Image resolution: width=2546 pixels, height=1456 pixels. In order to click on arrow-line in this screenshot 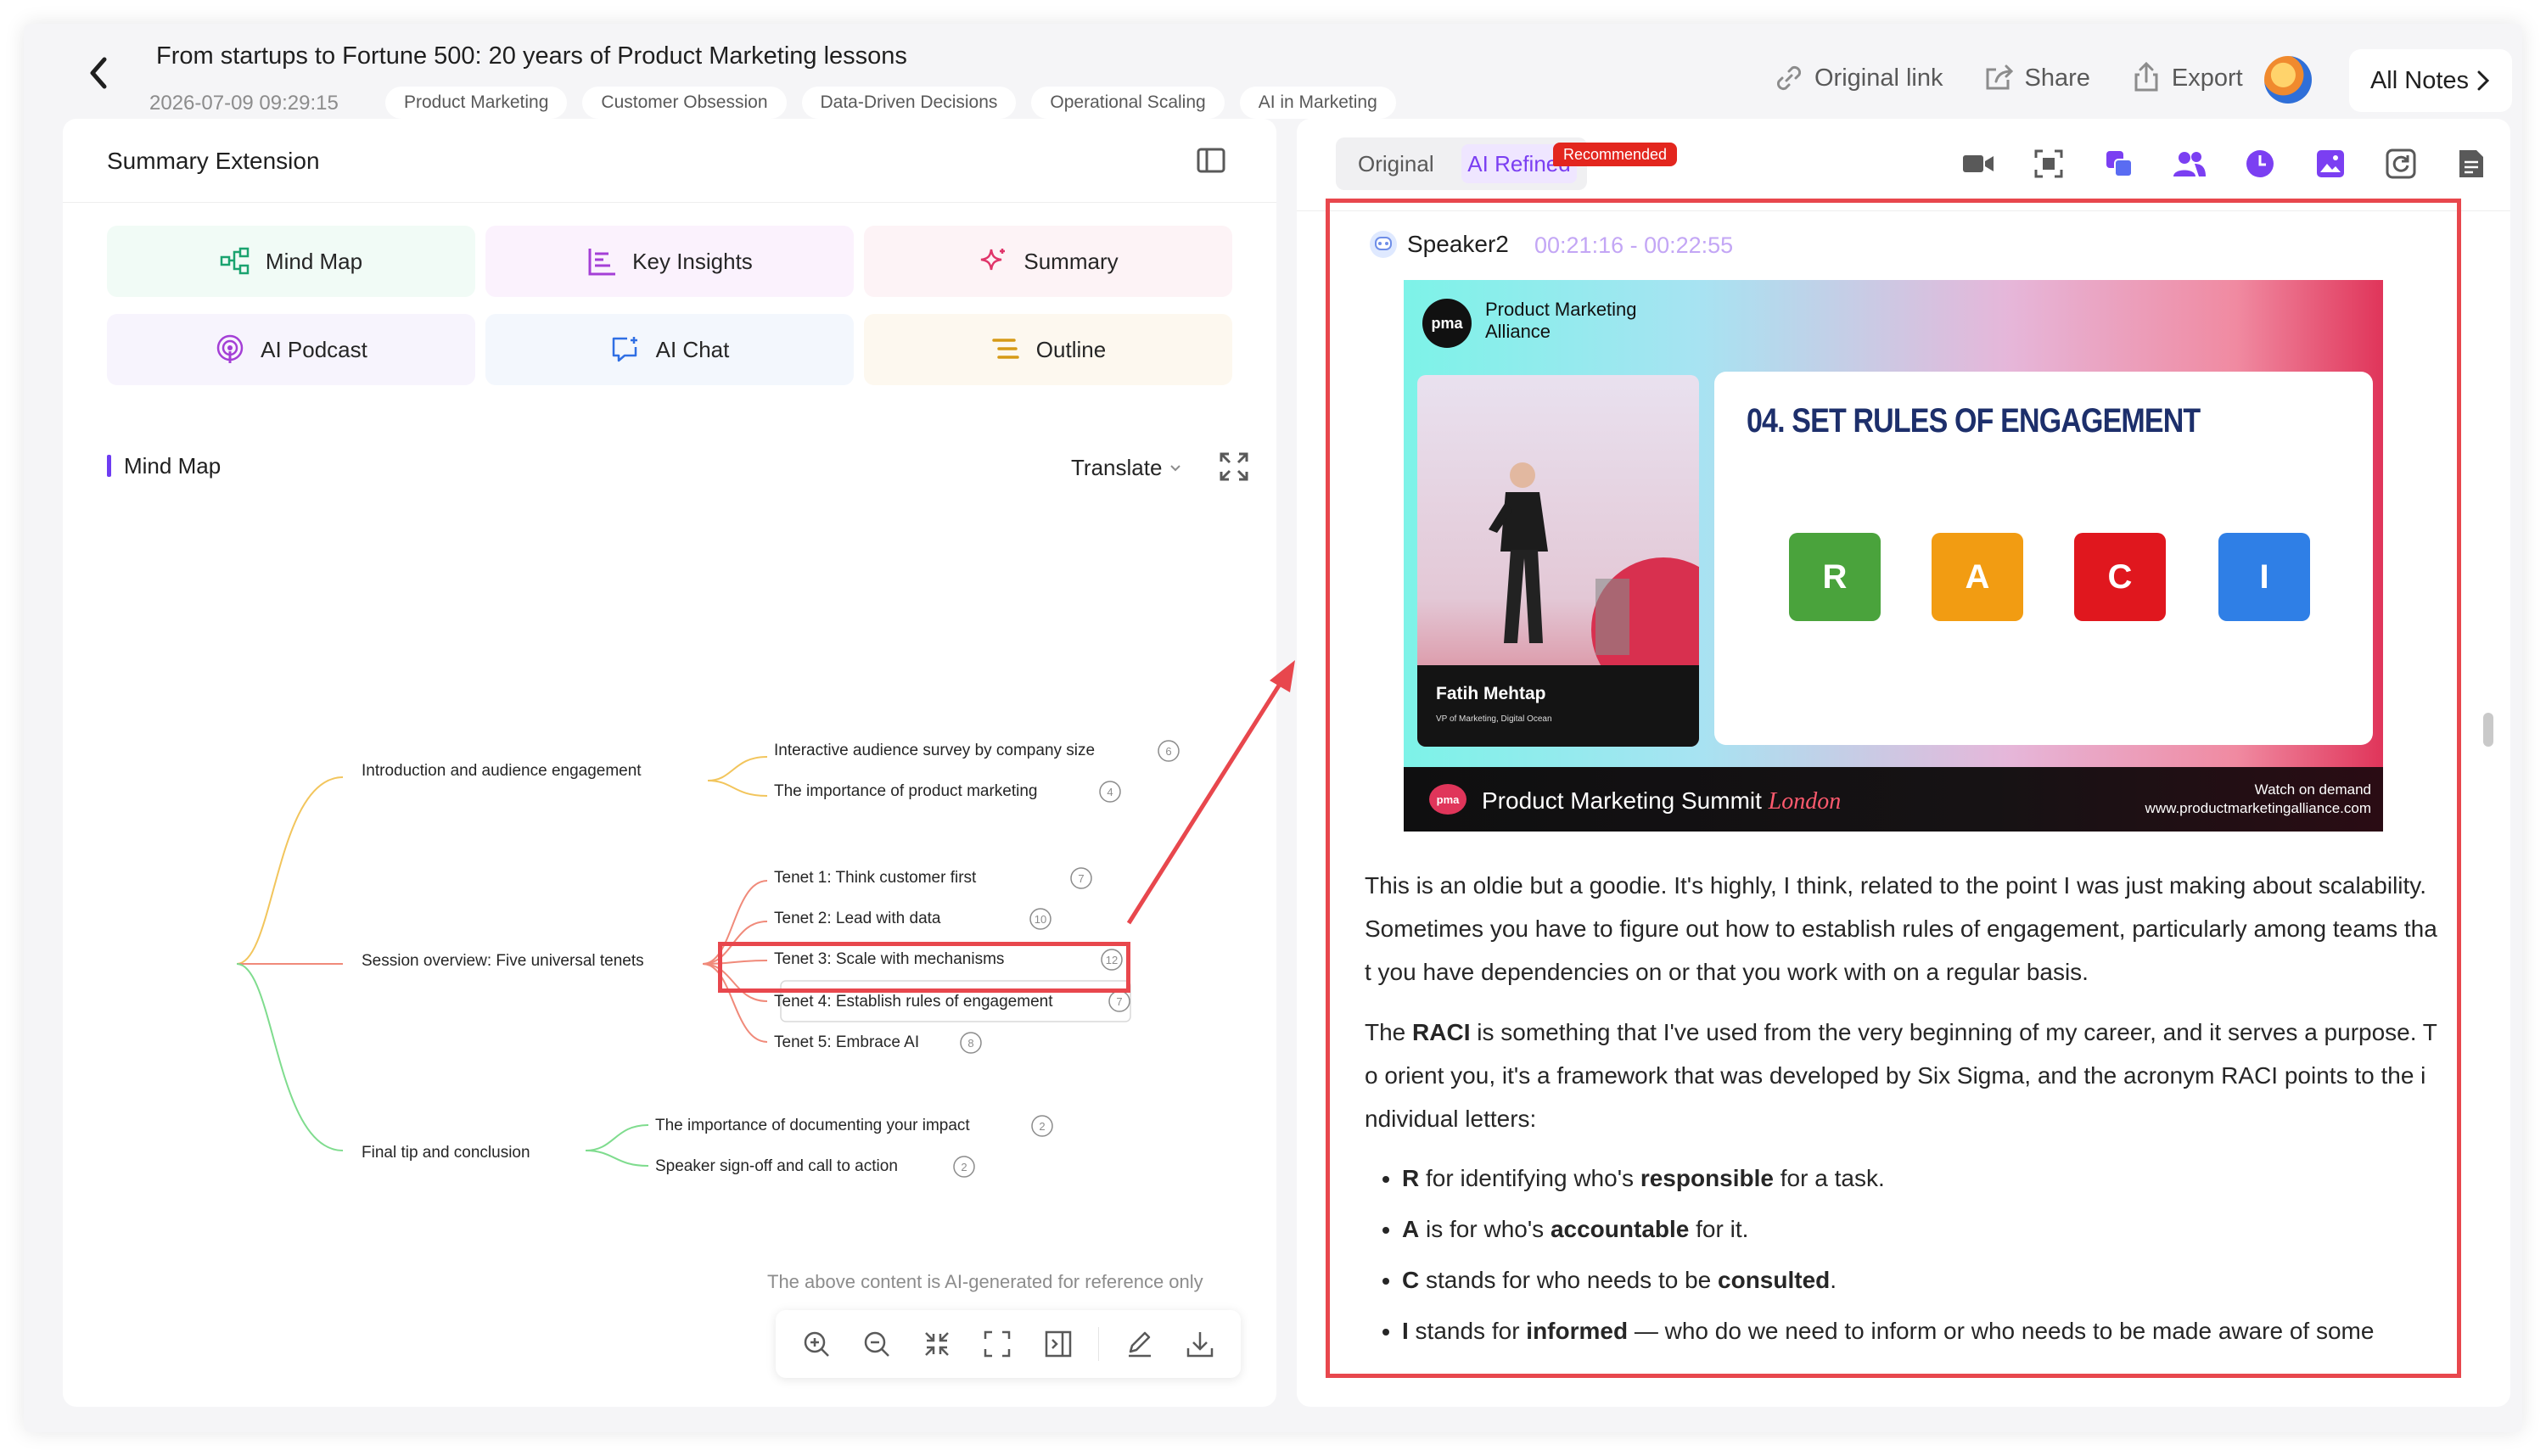, I will do `click(1206, 801)`.